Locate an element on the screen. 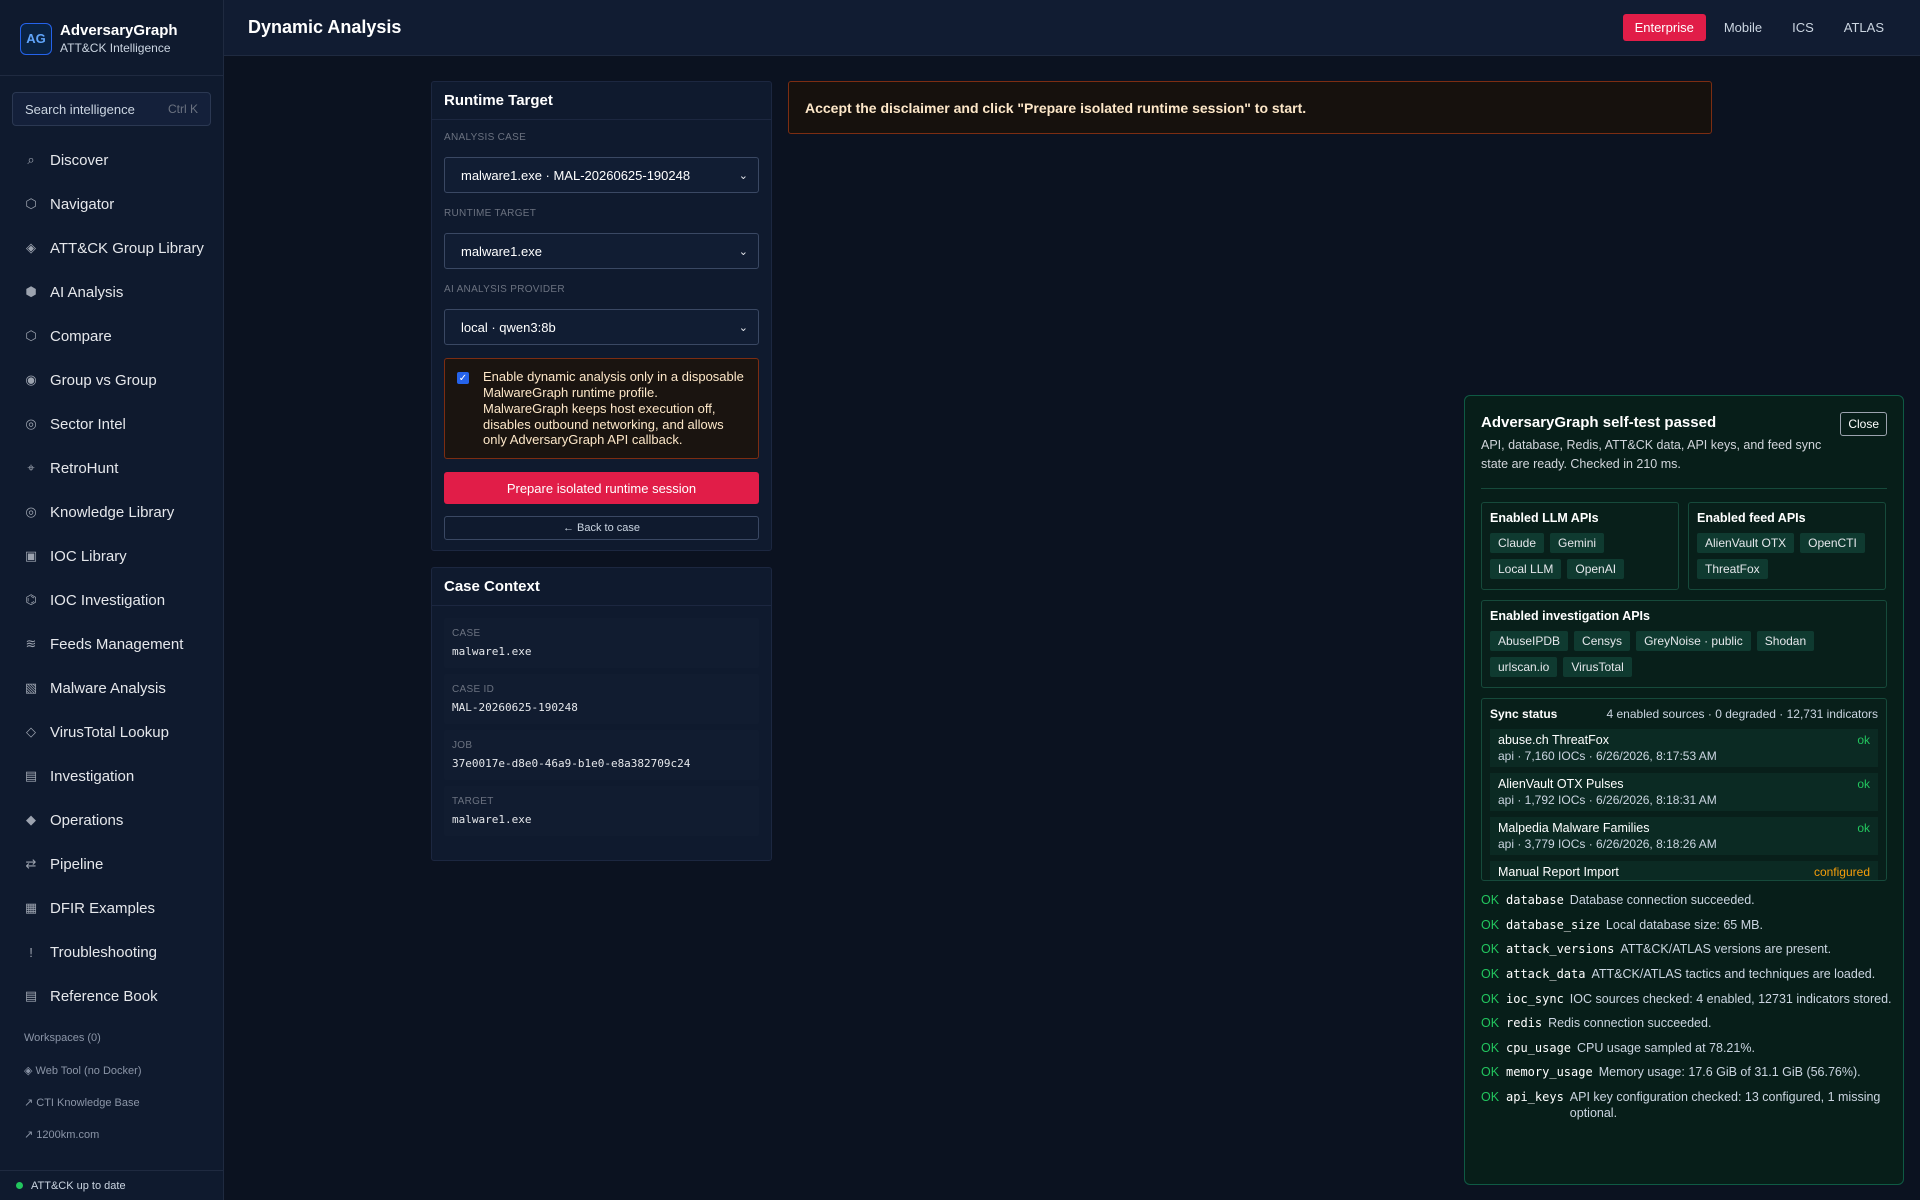 The height and width of the screenshot is (1200, 1920). sidebar-item-operations: ◆ Operations is located at coordinates (111, 820).